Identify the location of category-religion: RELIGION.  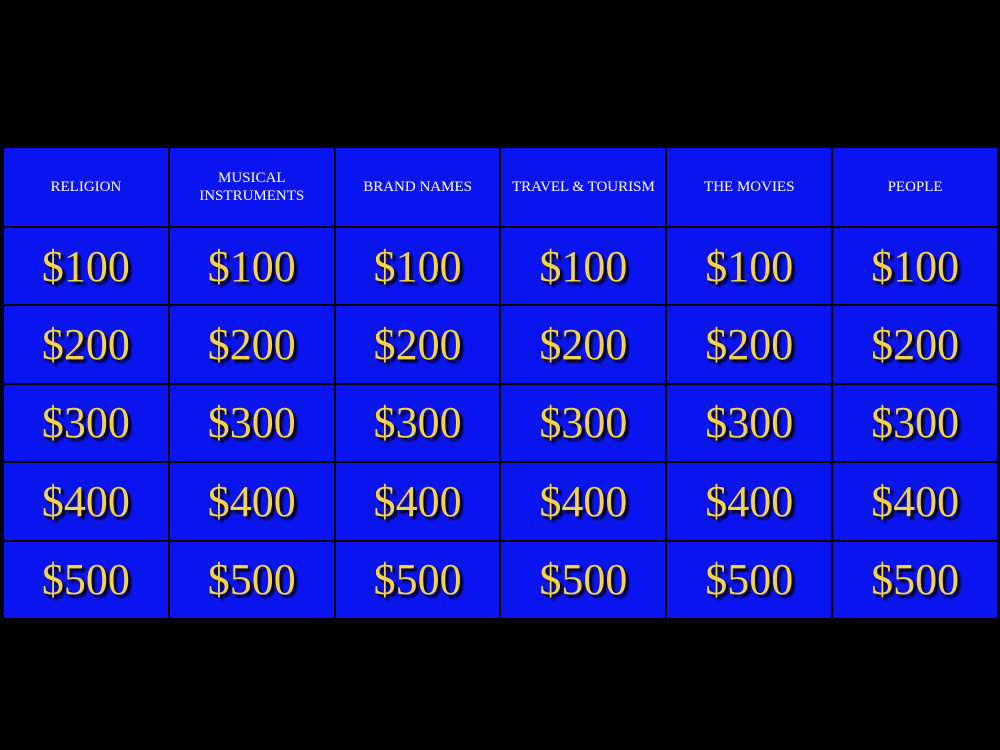
(86, 187).